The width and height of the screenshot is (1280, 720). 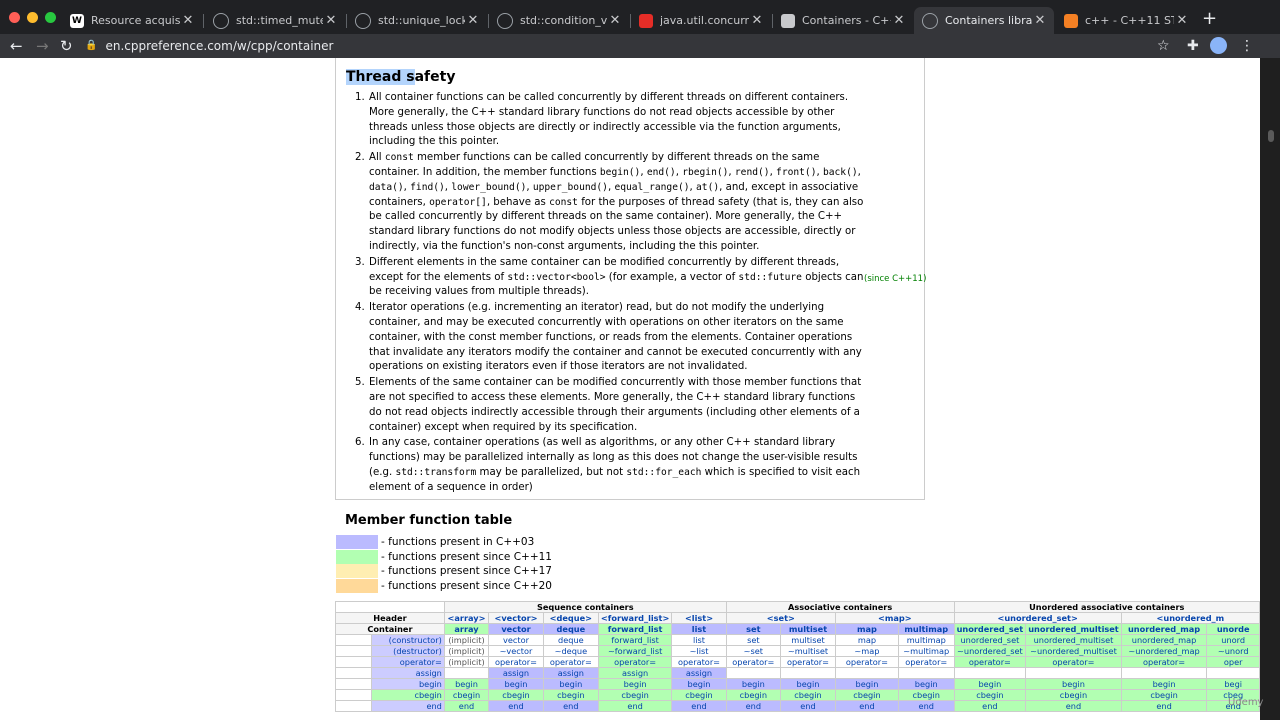 What do you see at coordinates (840, 172) in the screenshot?
I see `code-fragment: back()` at bounding box center [840, 172].